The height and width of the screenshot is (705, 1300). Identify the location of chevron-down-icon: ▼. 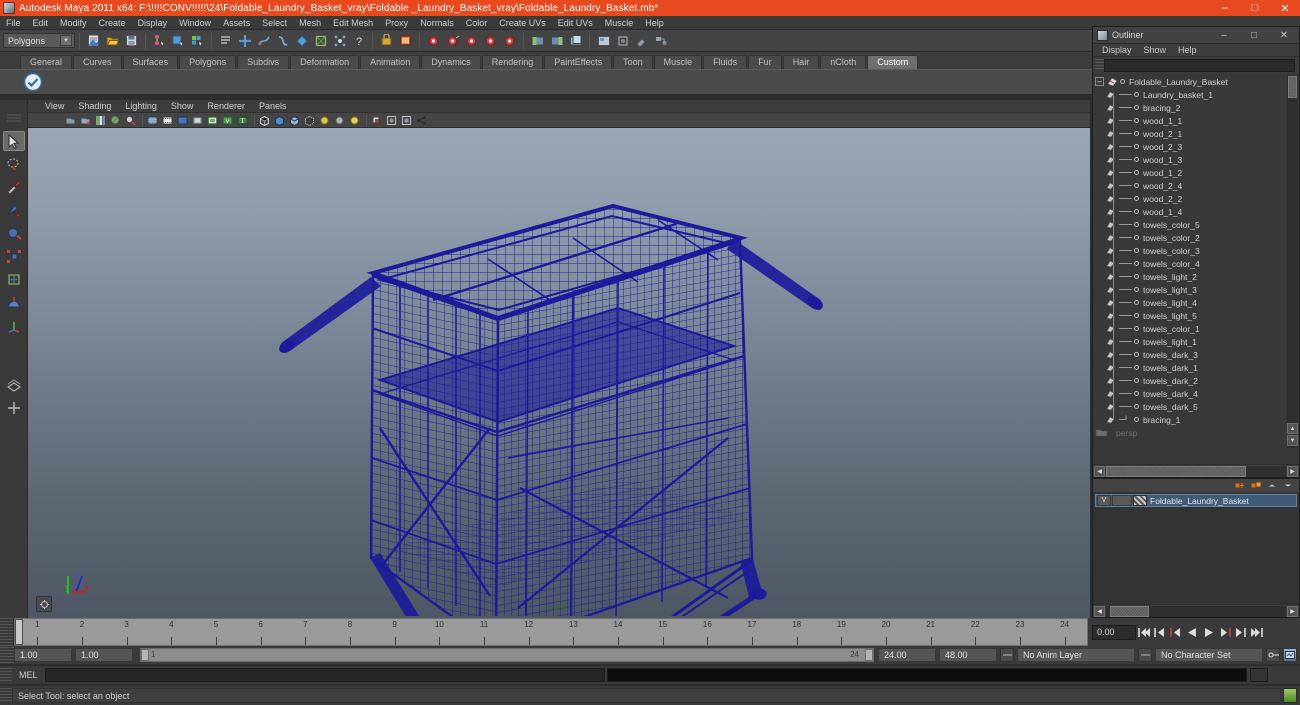
(66, 40).